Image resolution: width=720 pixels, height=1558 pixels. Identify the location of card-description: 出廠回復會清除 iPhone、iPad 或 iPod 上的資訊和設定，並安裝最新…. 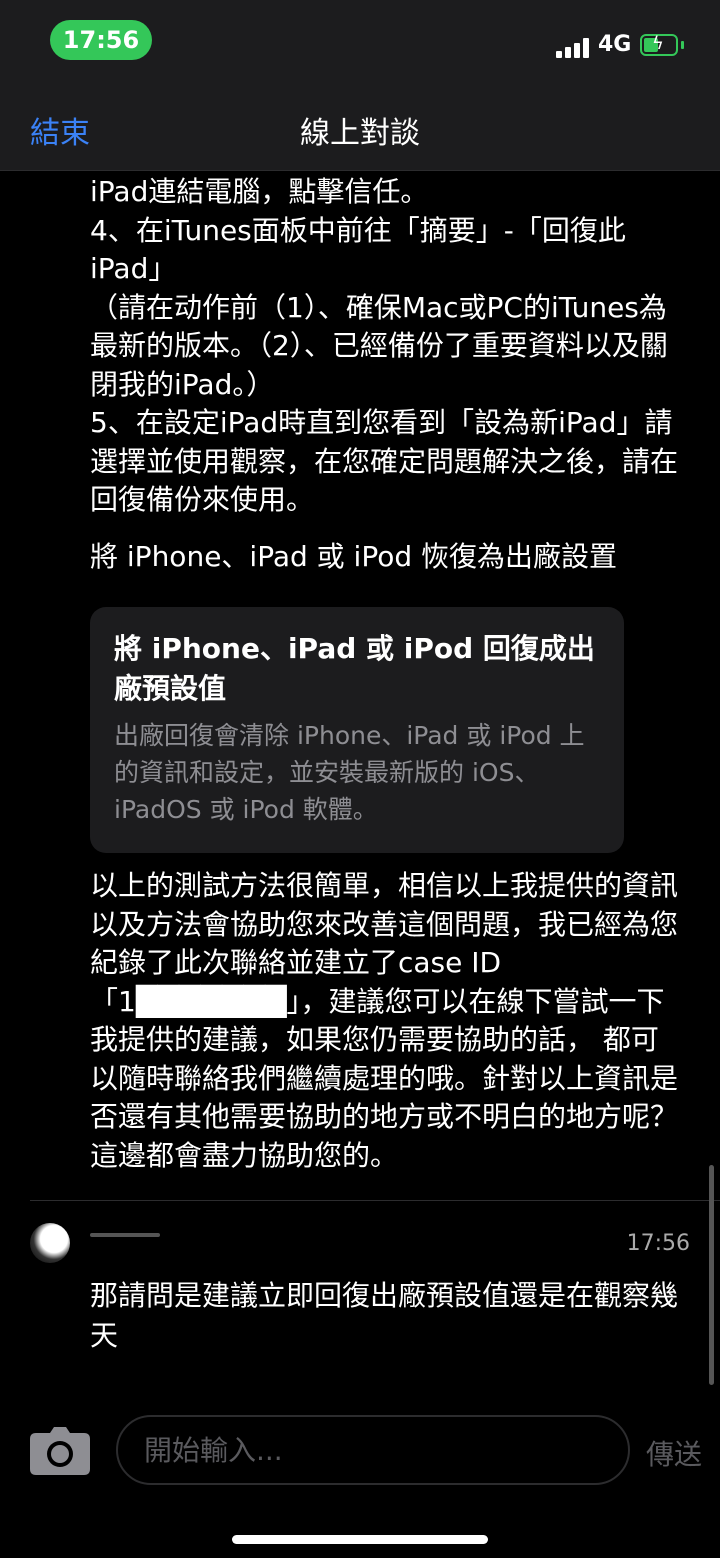
(349, 772).